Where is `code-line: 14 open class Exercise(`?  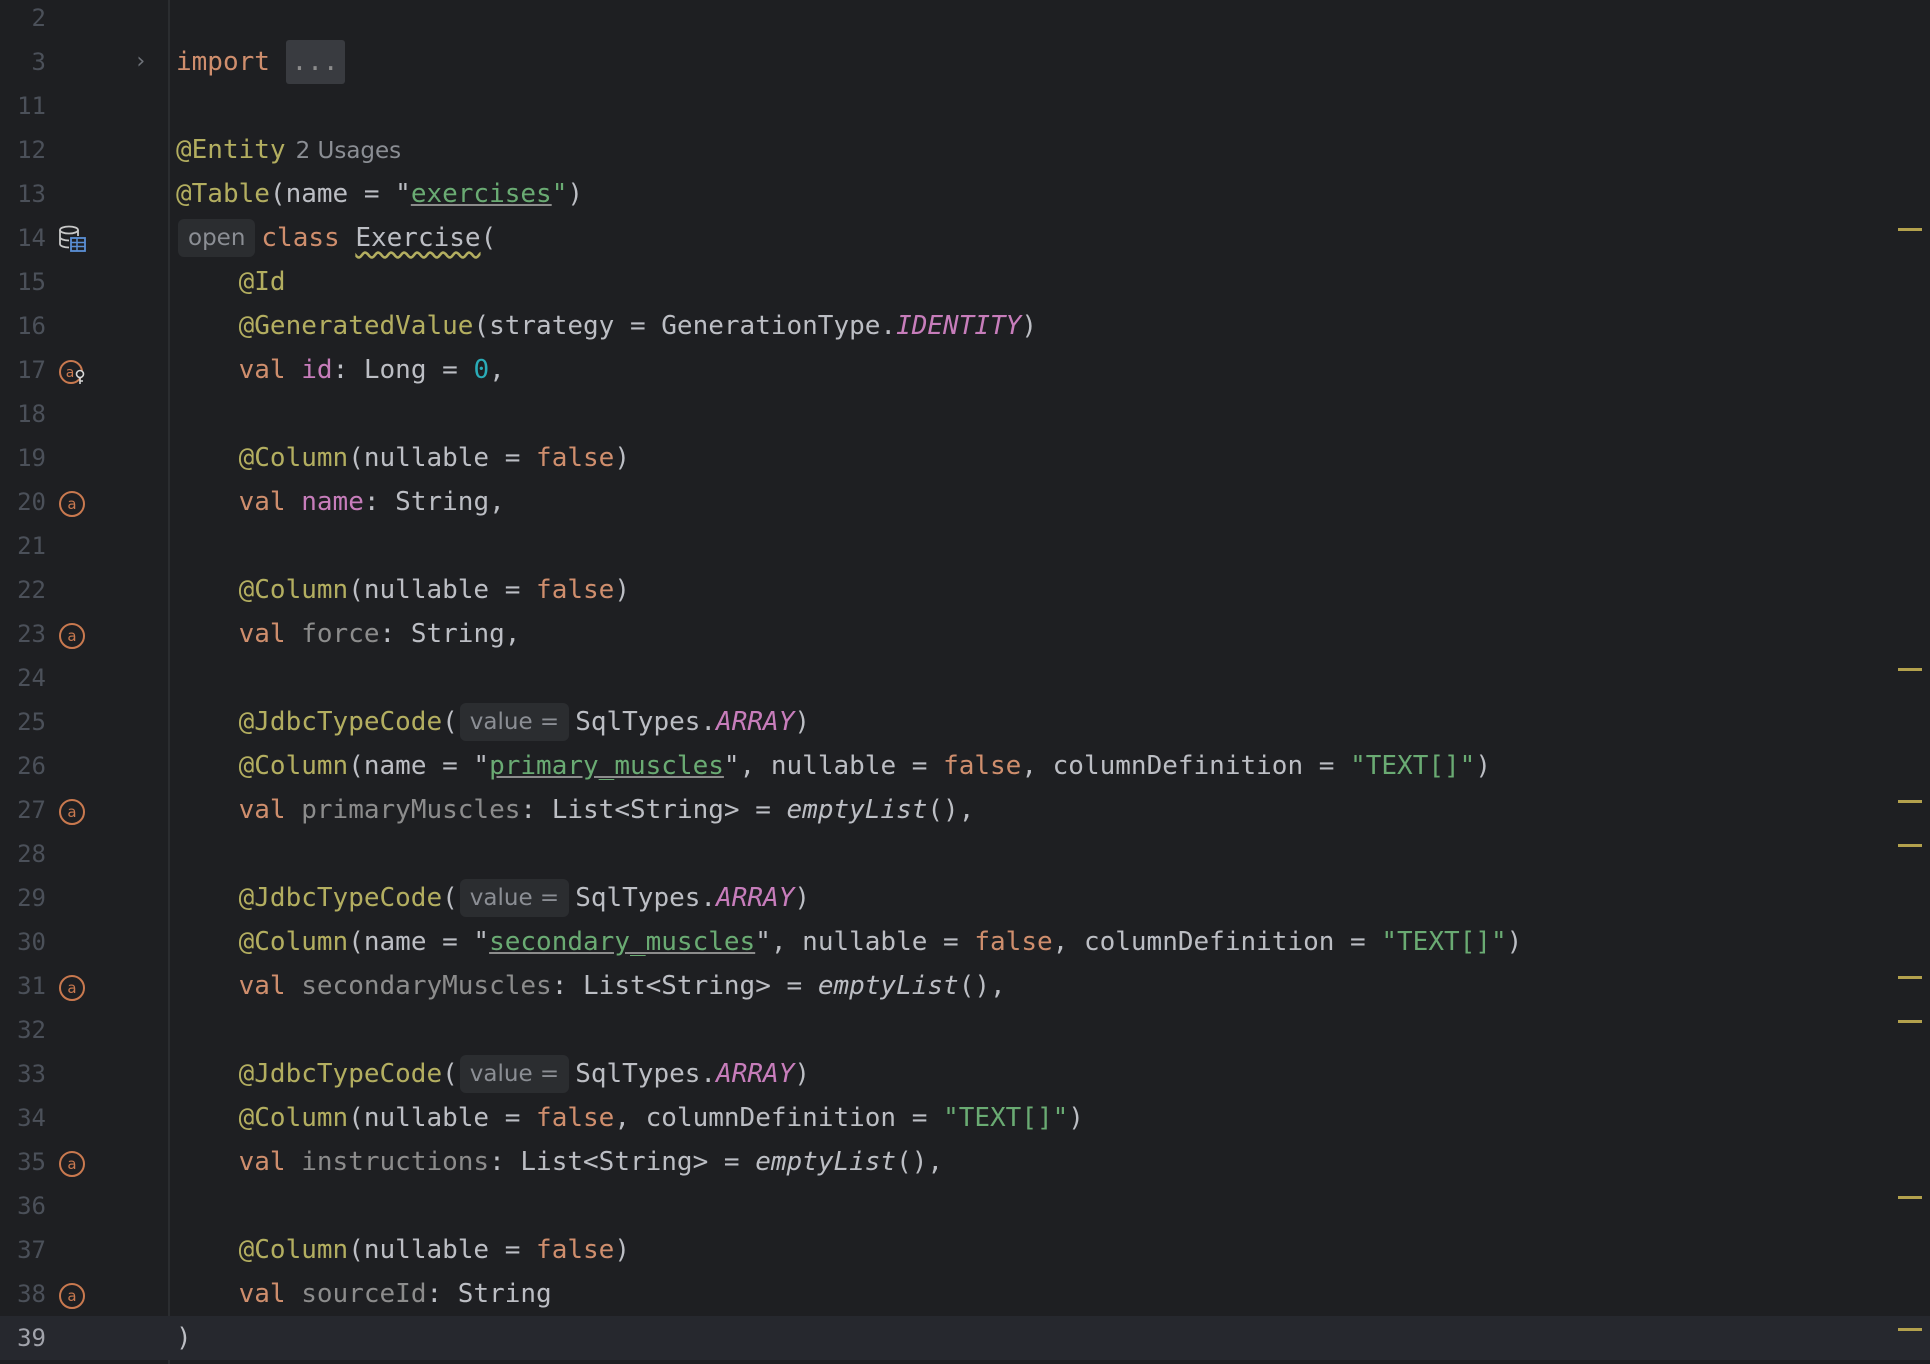
code-line: 14 open class Exercise( is located at coordinates (965, 238).